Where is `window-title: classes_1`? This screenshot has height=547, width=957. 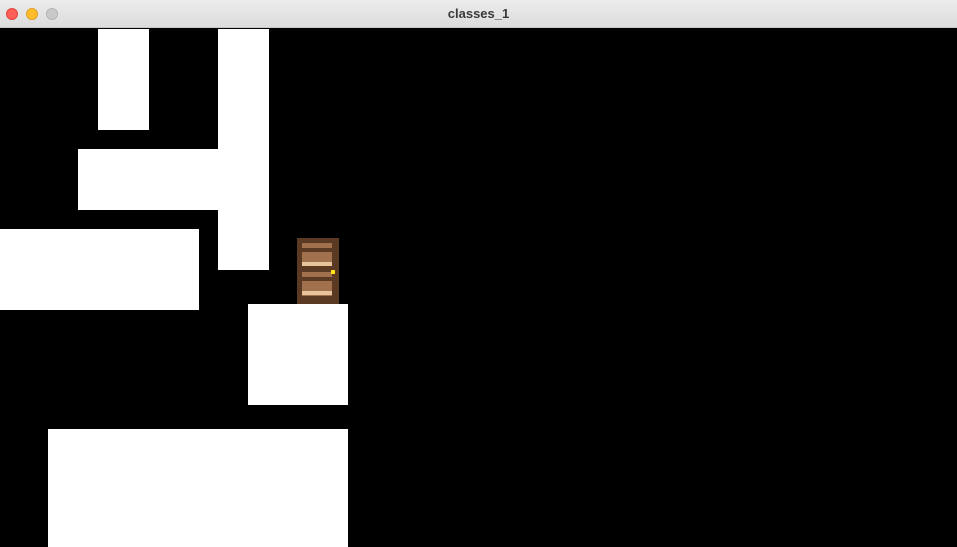 window-title: classes_1 is located at coordinates (478, 13).